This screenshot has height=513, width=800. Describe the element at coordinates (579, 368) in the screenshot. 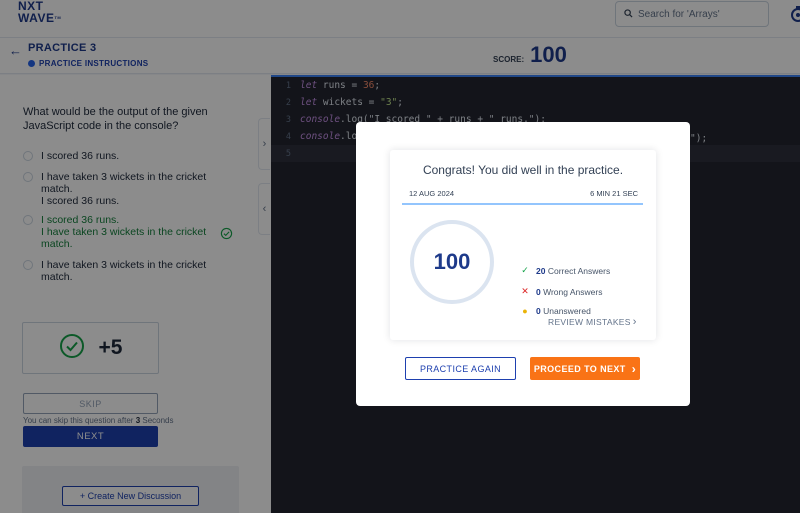

I see `proceed-label: PROCEED TO NEXT` at that location.